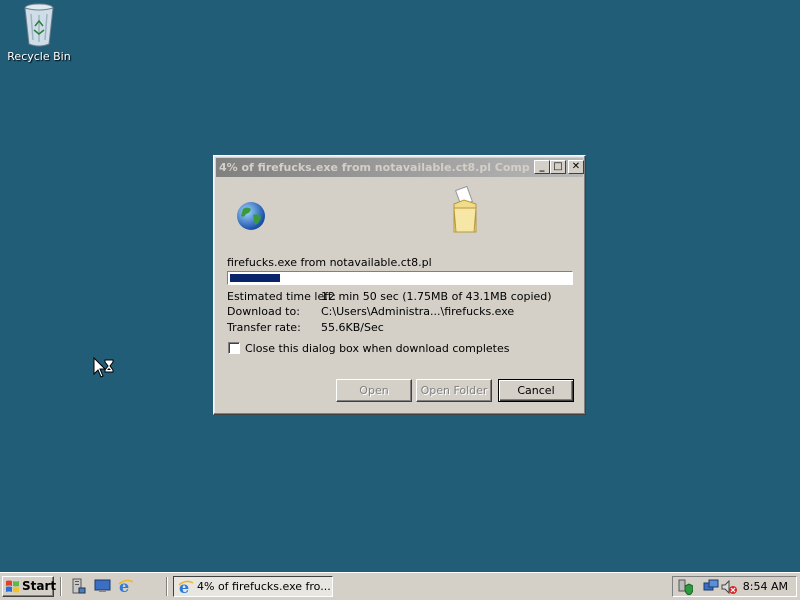  I want to click on minimize-button: _, so click(542, 167).